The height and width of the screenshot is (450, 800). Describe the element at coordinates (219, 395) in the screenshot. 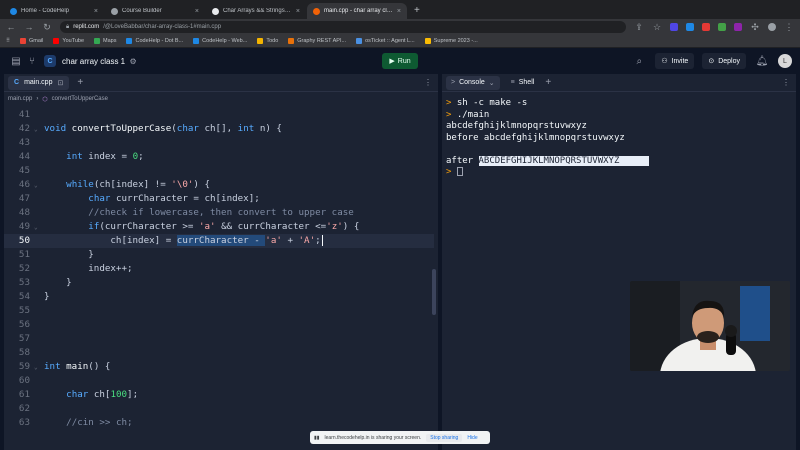

I see `code-line: 61 char ch[100];` at that location.